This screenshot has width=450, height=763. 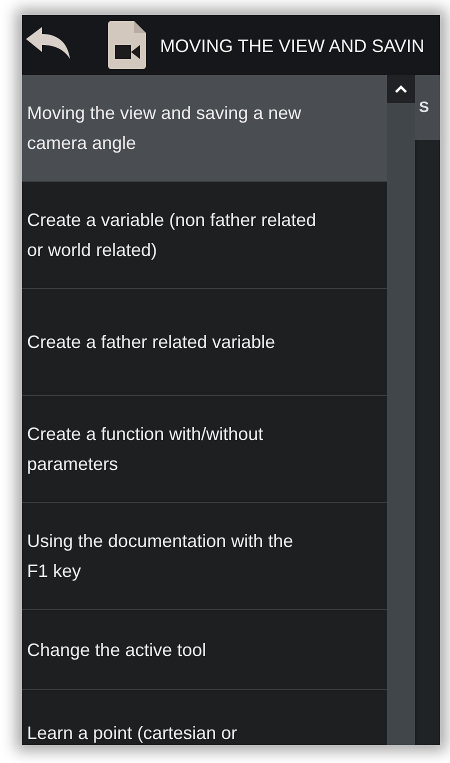 What do you see at coordinates (204, 556) in the screenshot?
I see `lesson-item: Using the documentation with the F1 key` at bounding box center [204, 556].